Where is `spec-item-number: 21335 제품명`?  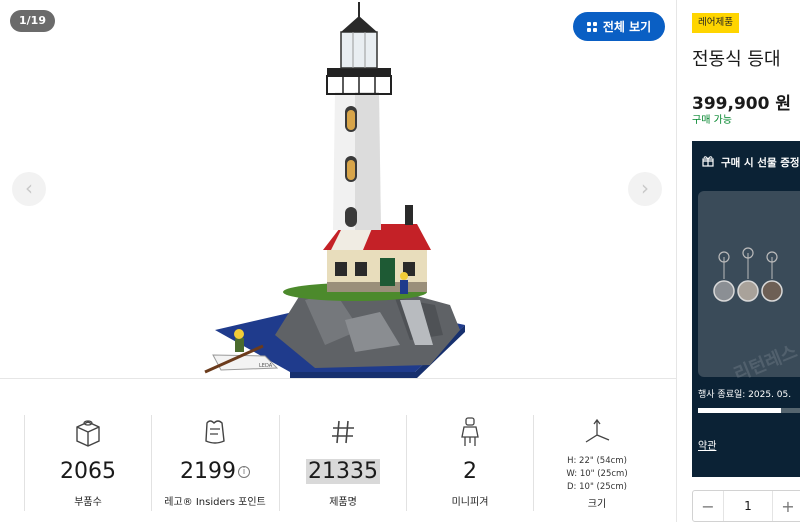
spec-item-number: 21335 제품명 is located at coordinates (343, 463).